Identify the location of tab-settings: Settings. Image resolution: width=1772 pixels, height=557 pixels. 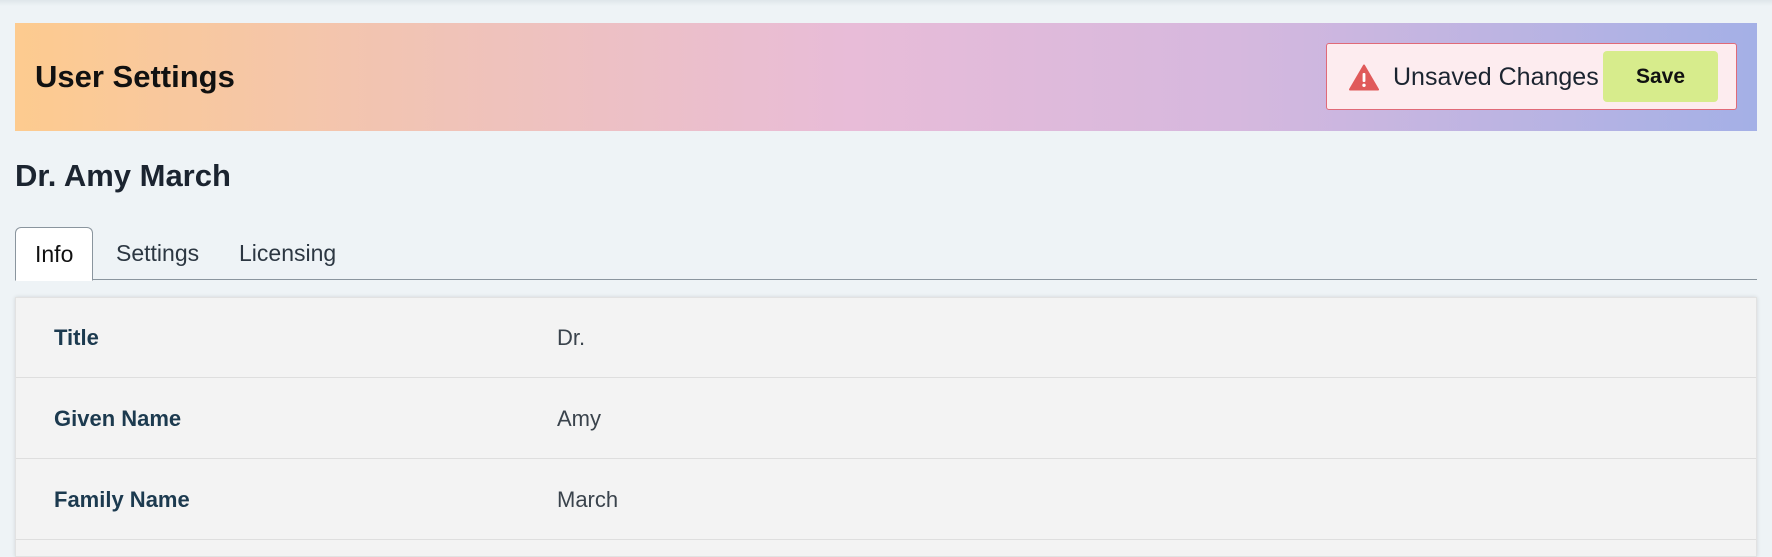
(157, 253).